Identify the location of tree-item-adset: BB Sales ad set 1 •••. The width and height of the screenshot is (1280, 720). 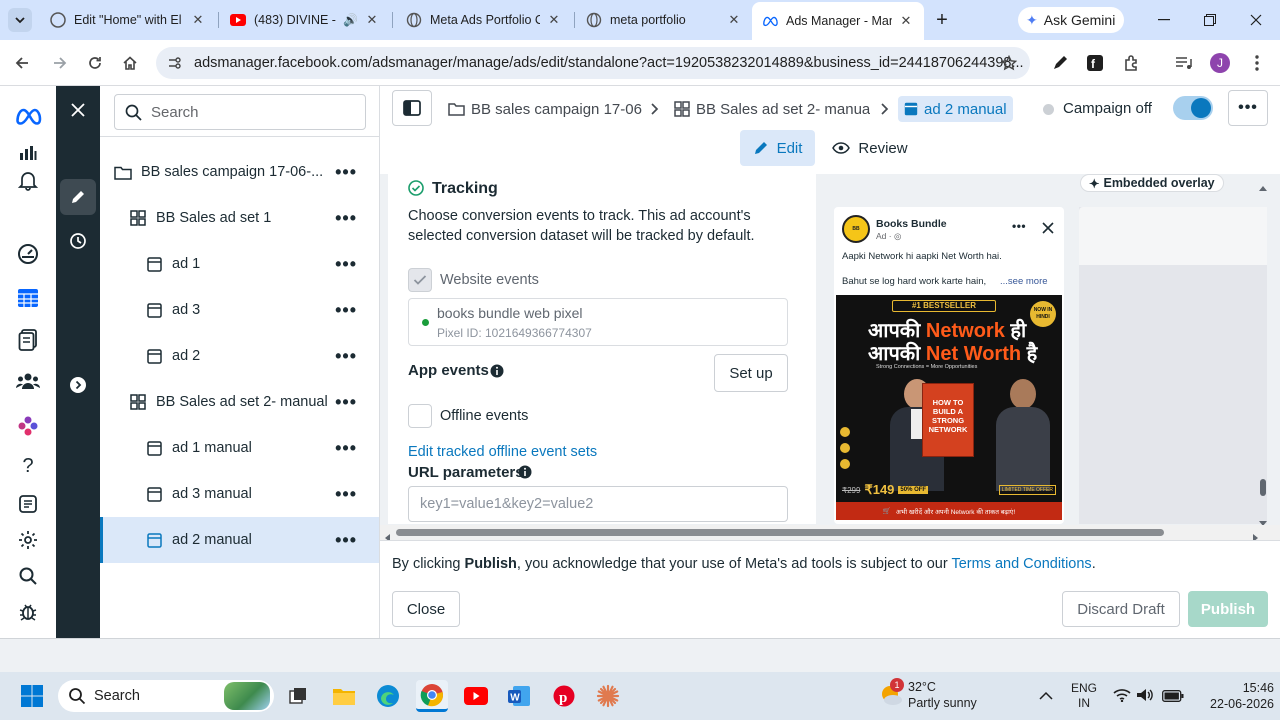
(239, 218).